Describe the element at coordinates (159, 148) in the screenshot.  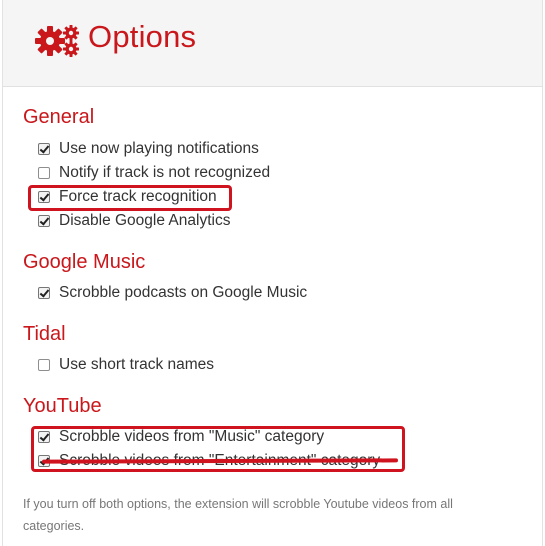
I see `option-label: Use now playing notifications` at that location.